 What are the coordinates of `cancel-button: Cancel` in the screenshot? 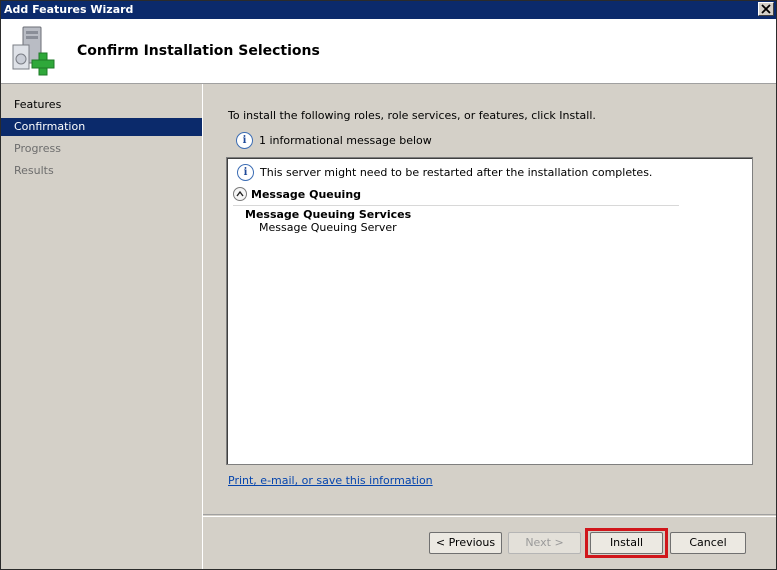 It's located at (708, 543).